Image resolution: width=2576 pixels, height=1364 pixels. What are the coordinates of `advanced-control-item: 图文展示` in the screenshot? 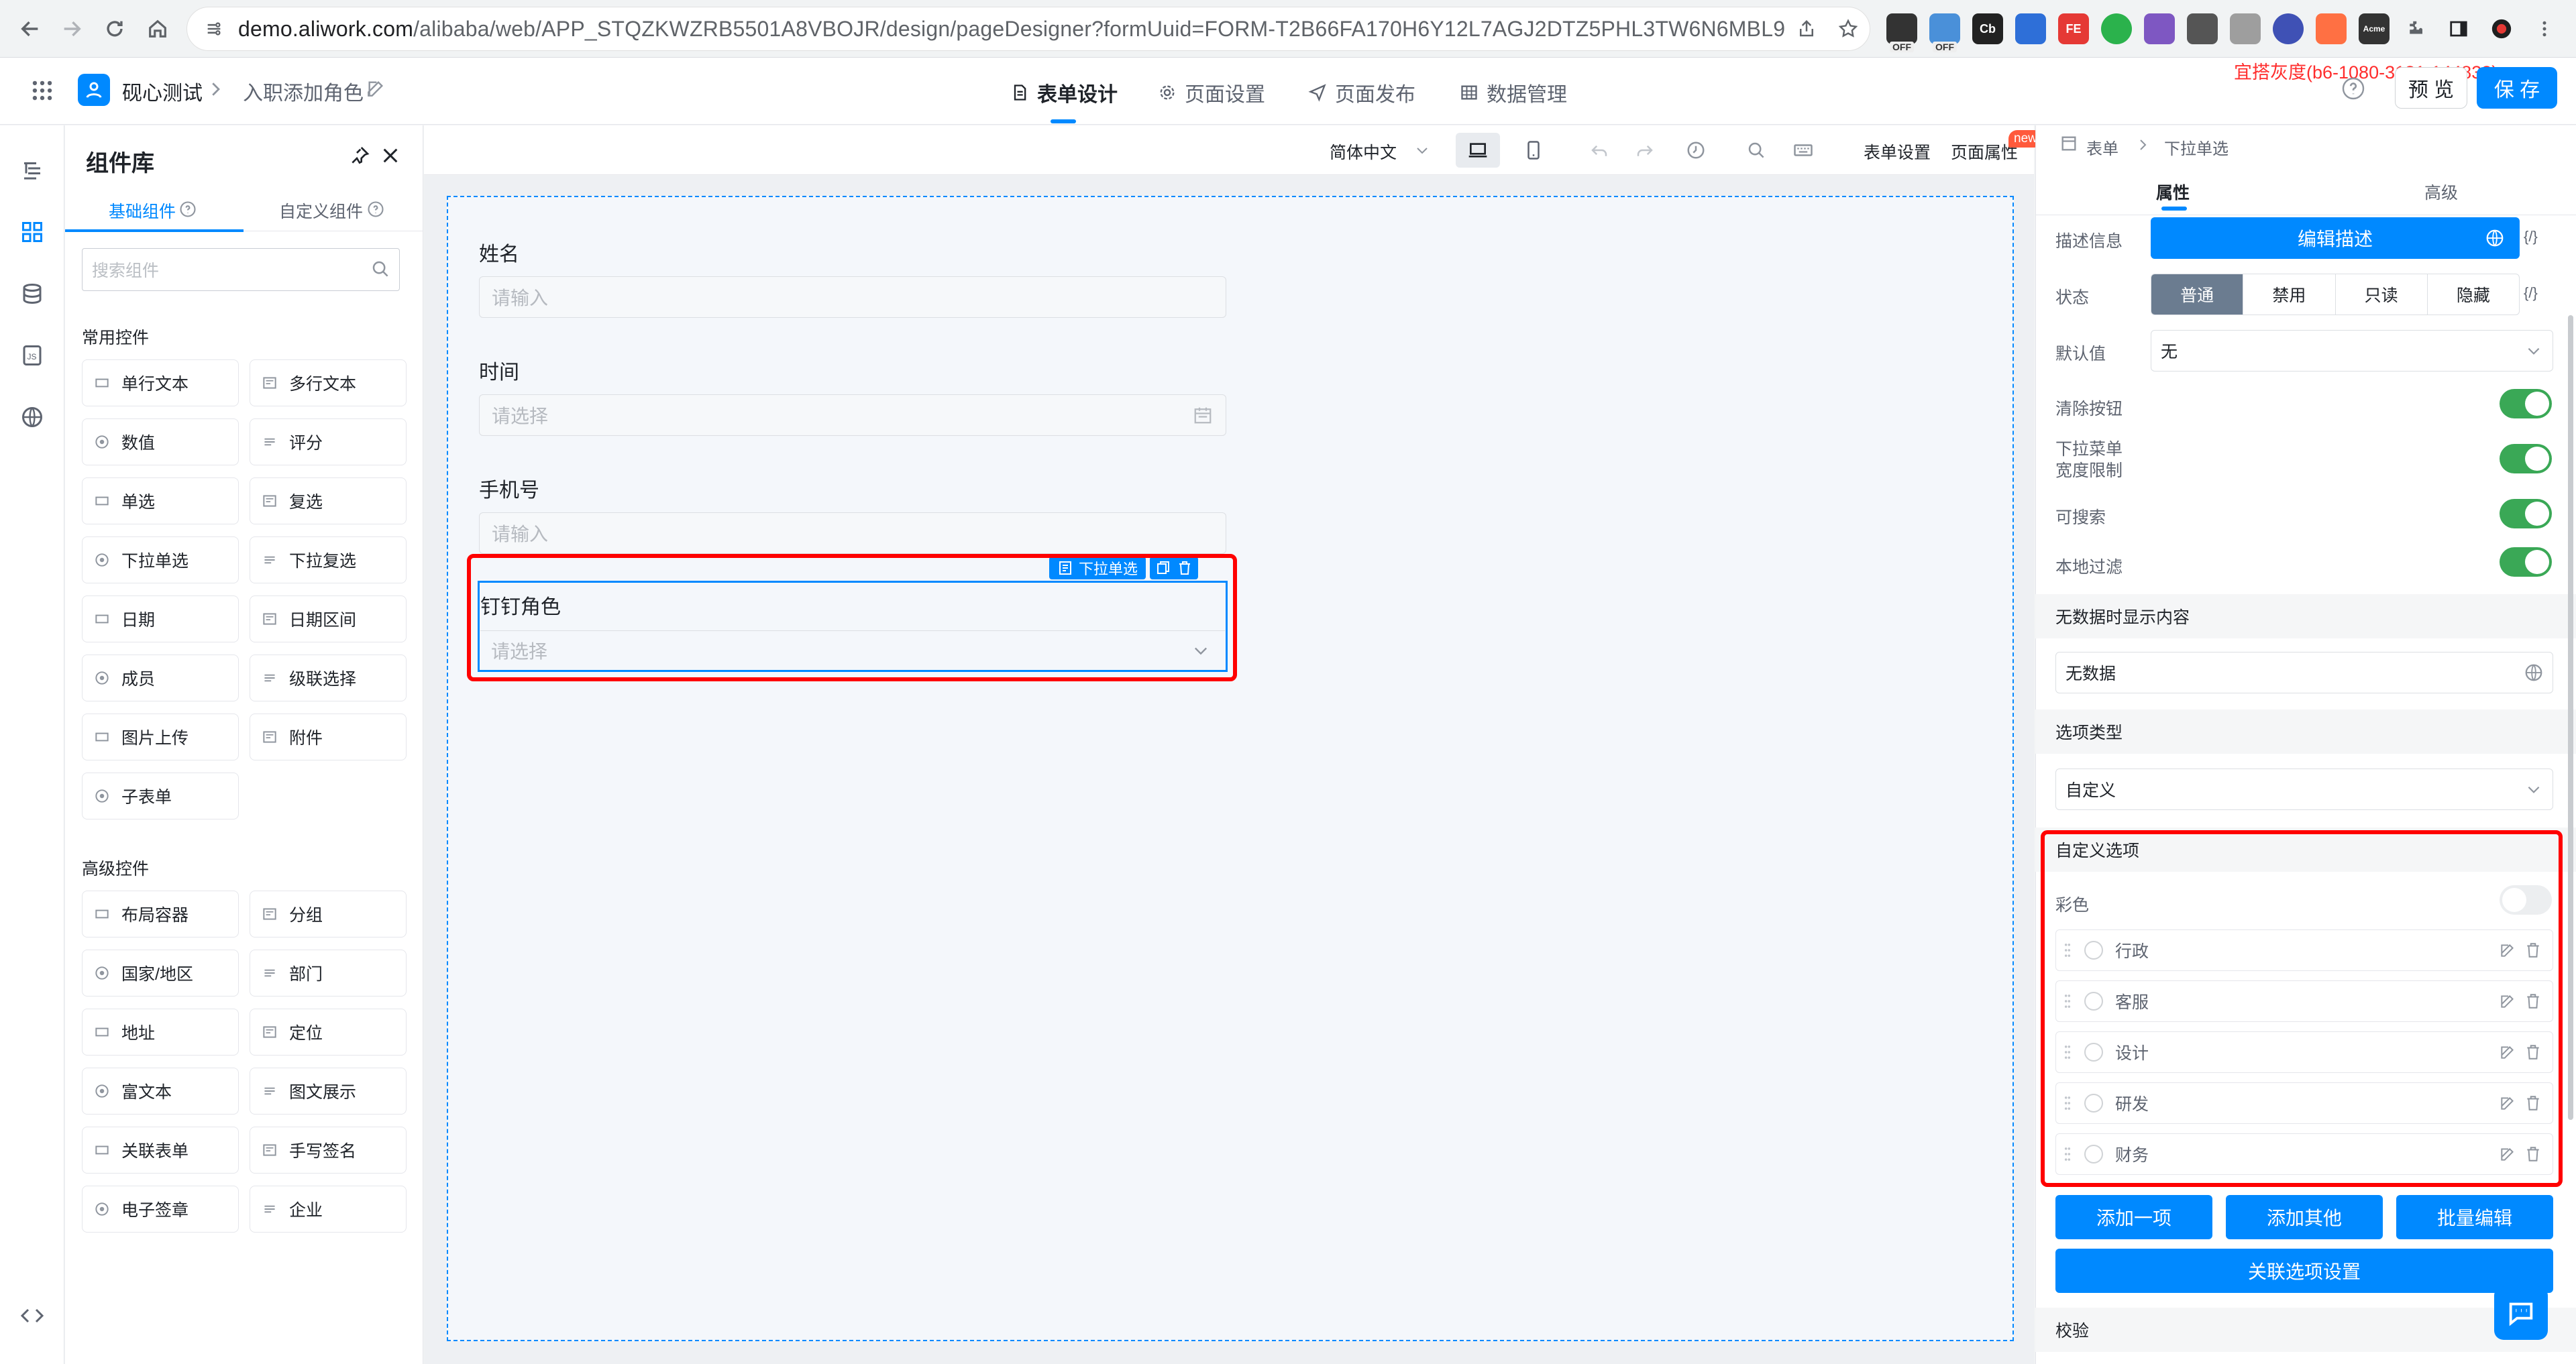 It's located at (328, 1091).